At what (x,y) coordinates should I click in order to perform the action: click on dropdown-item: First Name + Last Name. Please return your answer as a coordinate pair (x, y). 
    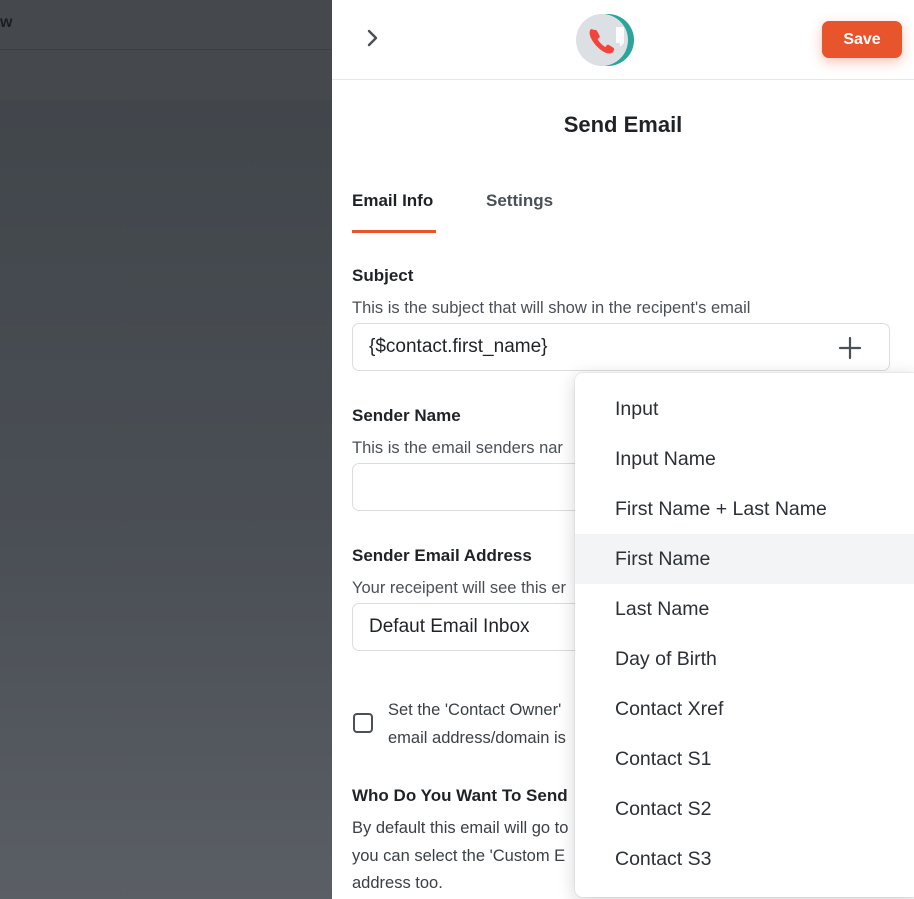
    Looking at the image, I should click on (744, 509).